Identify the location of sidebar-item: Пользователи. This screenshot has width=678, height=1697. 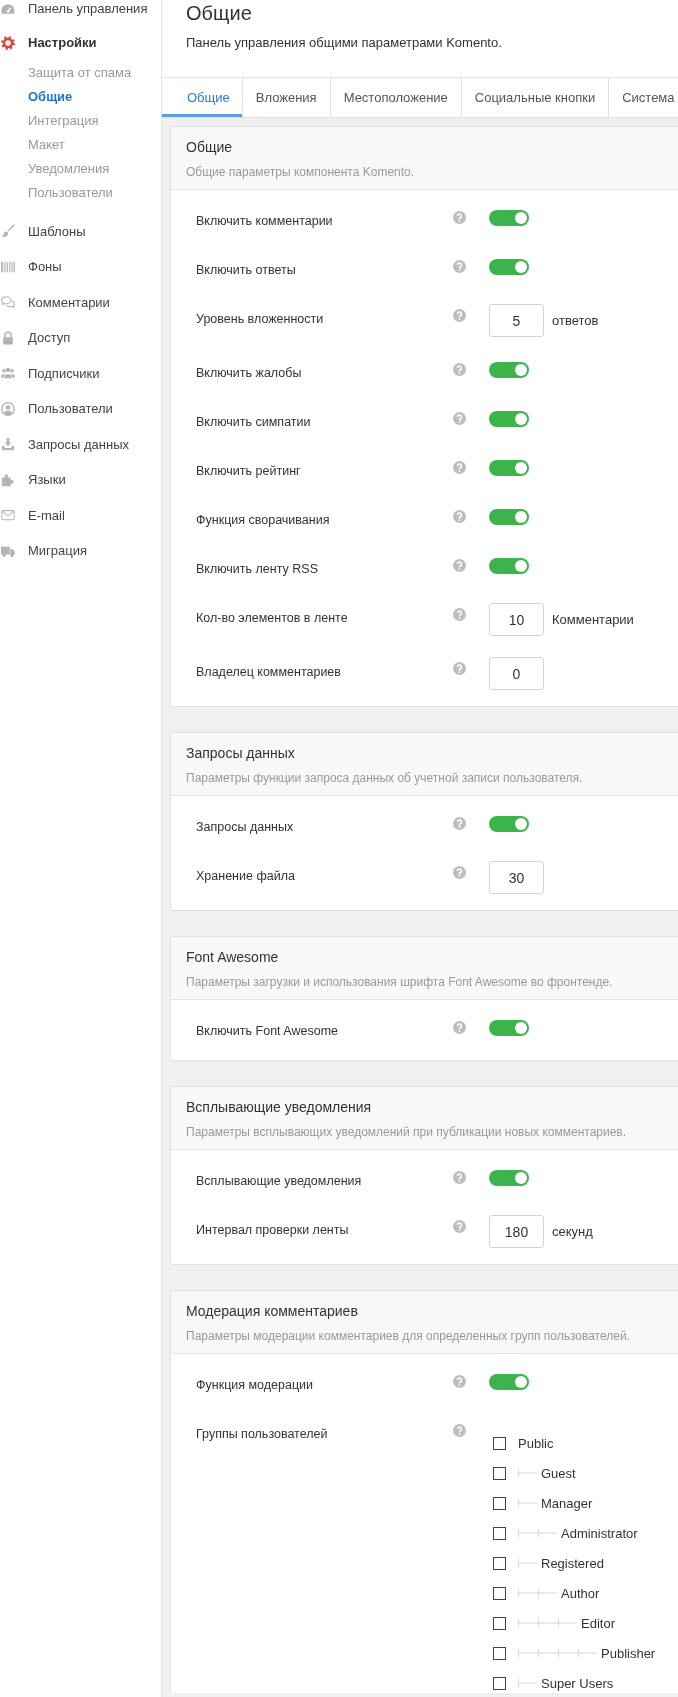
(58, 409).